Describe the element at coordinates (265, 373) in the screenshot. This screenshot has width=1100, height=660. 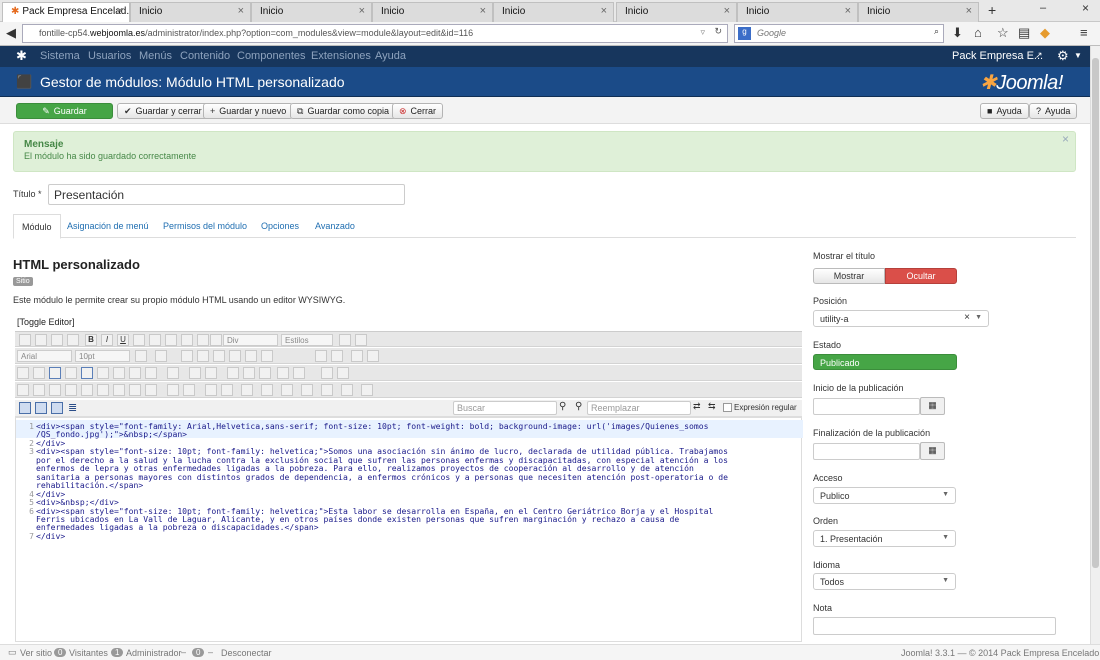
I see `table-split-tool-icon` at that location.